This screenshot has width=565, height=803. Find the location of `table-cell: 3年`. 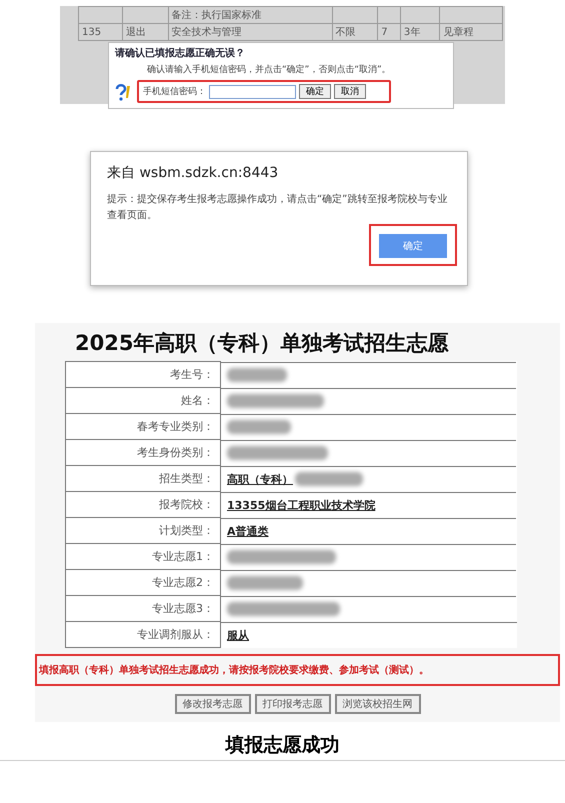

table-cell: 3年 is located at coordinates (412, 32).